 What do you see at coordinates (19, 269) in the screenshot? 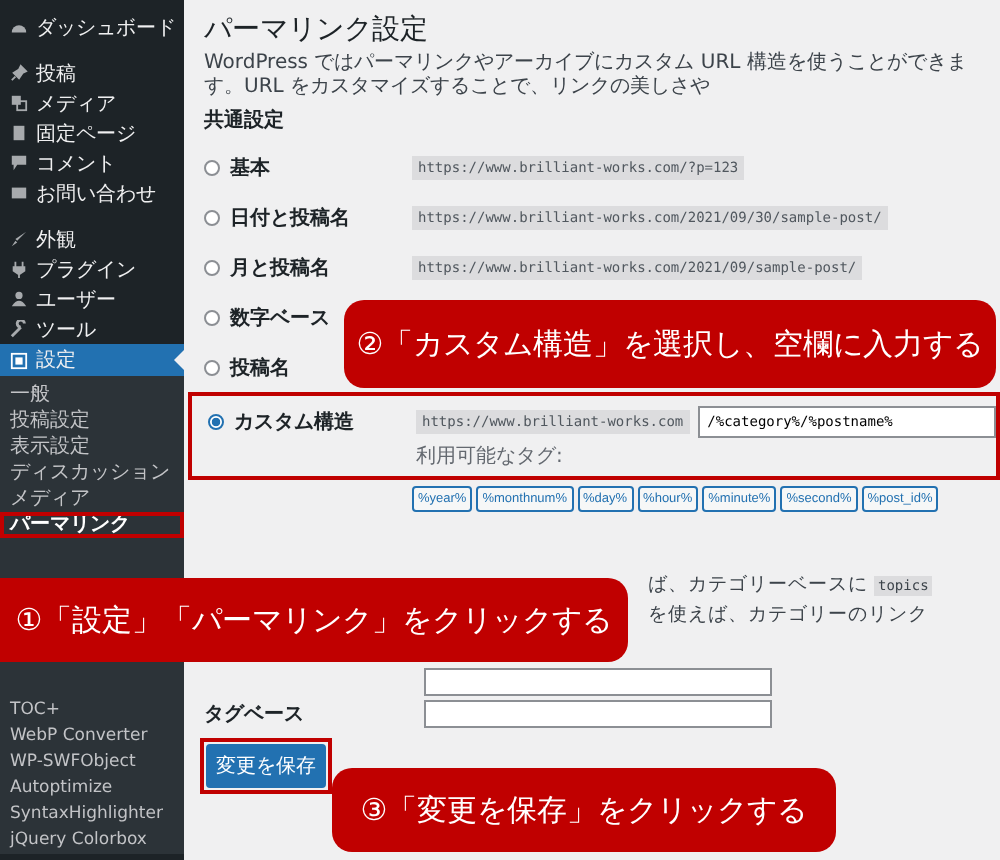
I see `plug-icon` at bounding box center [19, 269].